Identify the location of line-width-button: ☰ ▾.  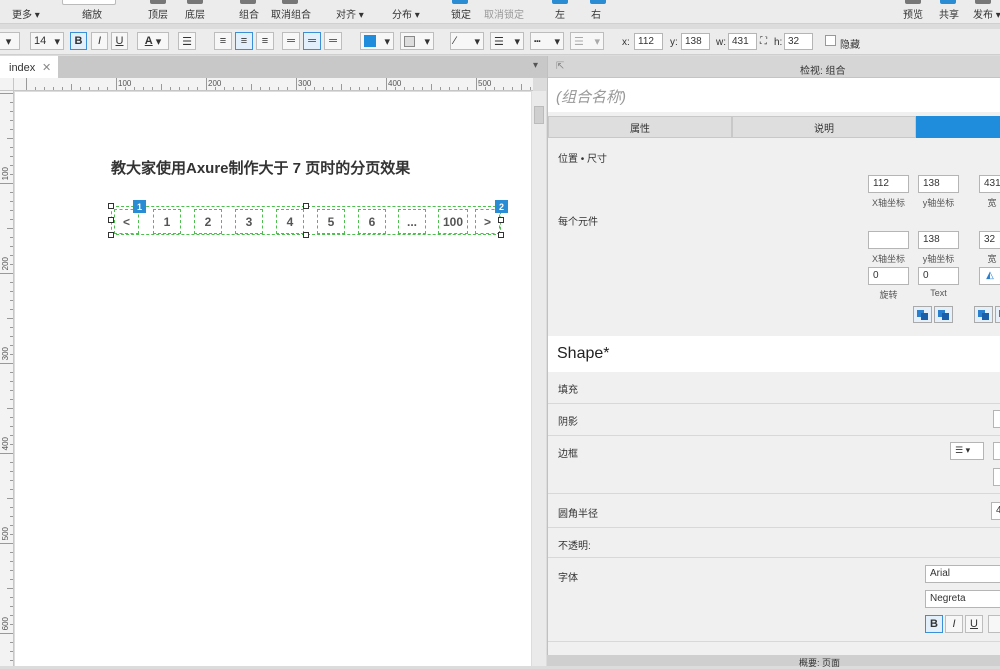
(507, 41).